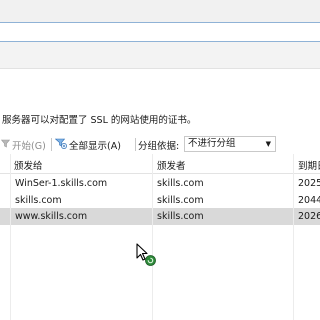  I want to click on group-by-label: 分组依据:, so click(159, 146).